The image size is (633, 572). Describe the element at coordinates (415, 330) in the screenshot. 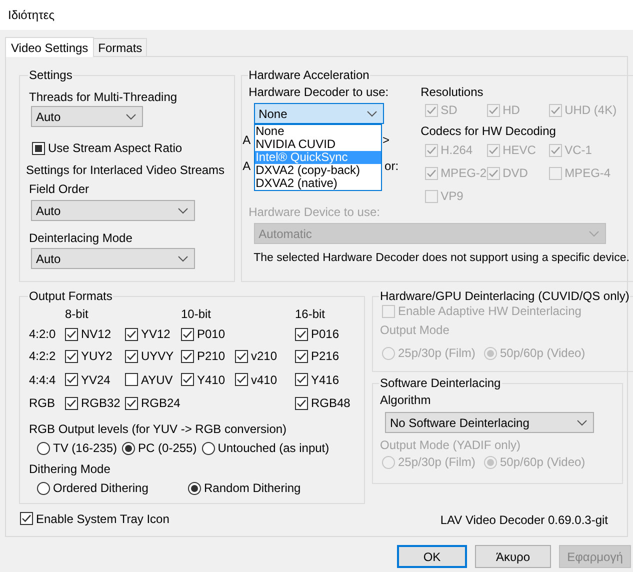

I see `label: Output Mode` at that location.